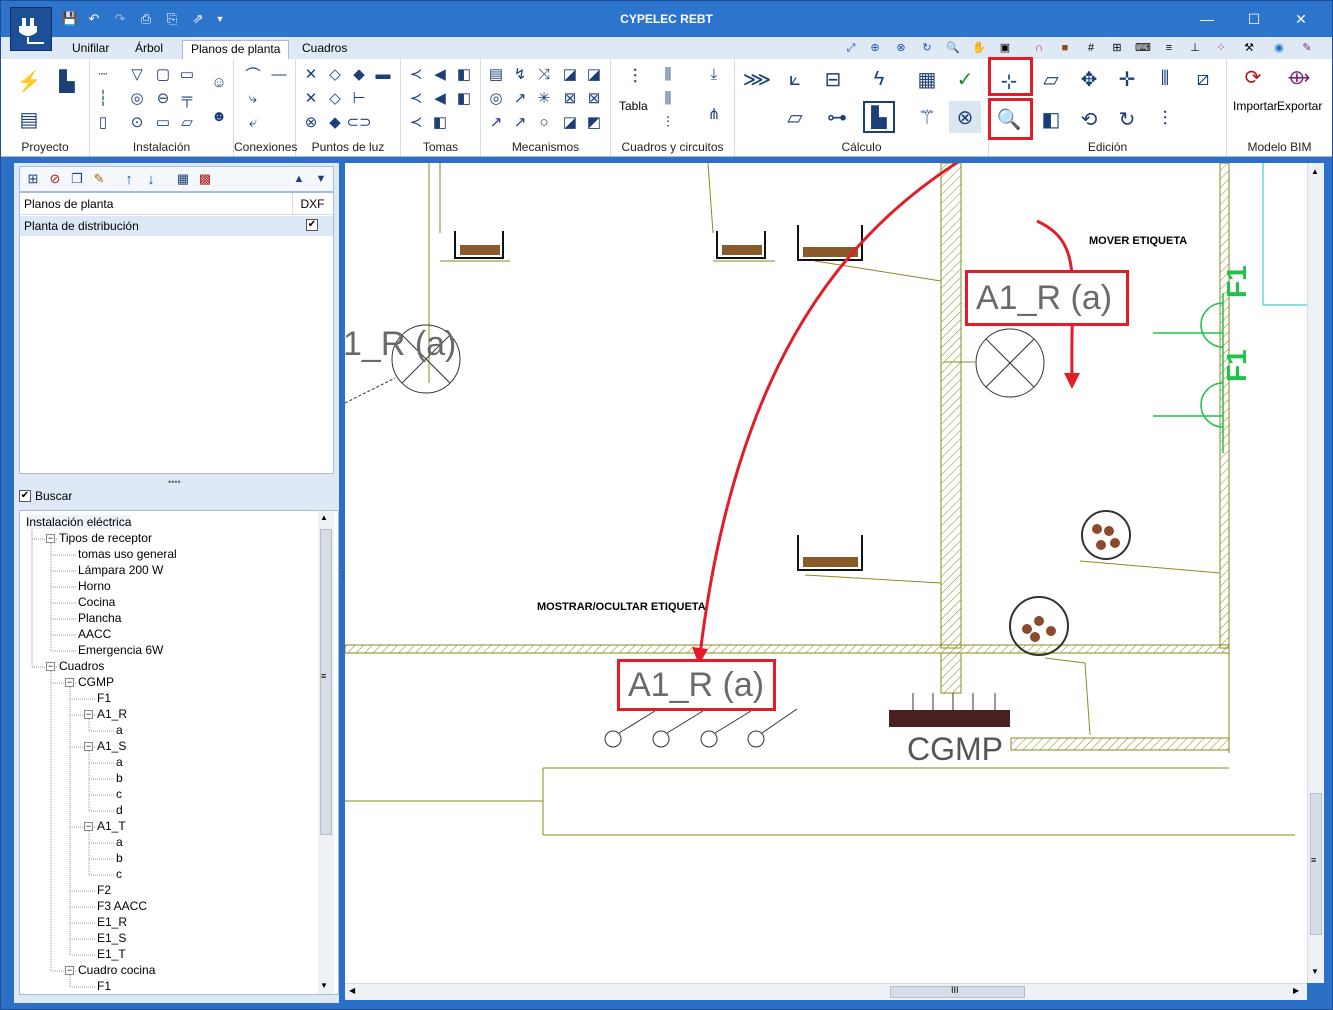 The height and width of the screenshot is (1010, 1333). Describe the element at coordinates (399, 344) in the screenshot. I see `cad-label-partial: 1_R (a)` at that location.